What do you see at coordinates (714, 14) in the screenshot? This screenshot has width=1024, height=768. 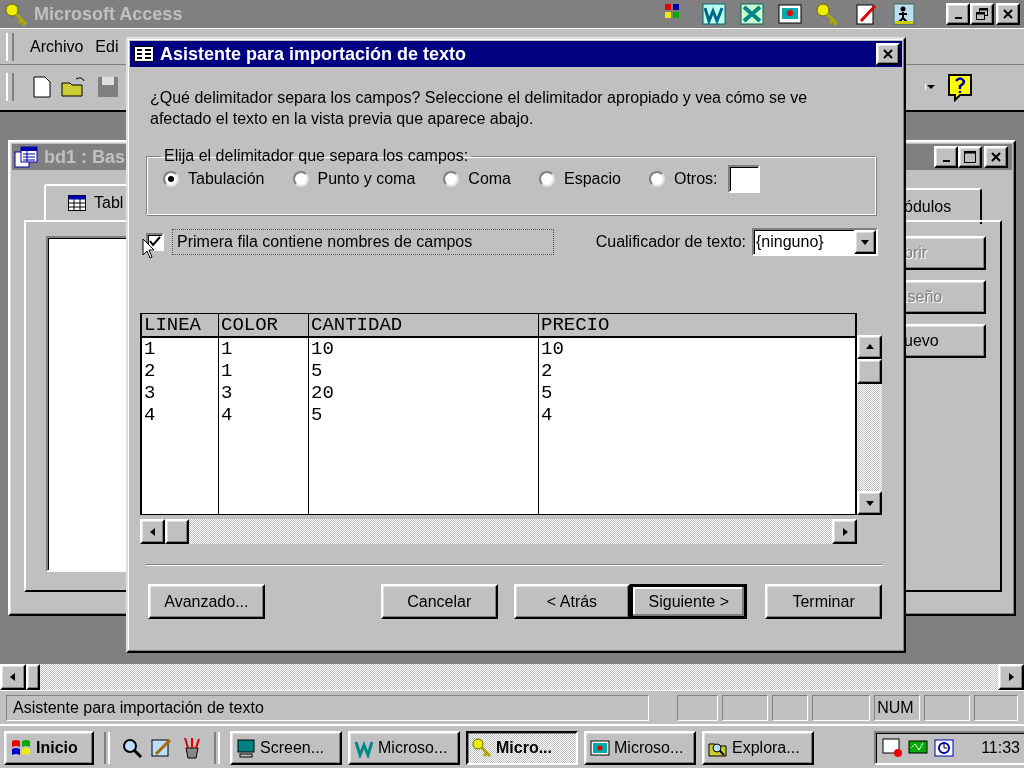 I see `document-icon` at bounding box center [714, 14].